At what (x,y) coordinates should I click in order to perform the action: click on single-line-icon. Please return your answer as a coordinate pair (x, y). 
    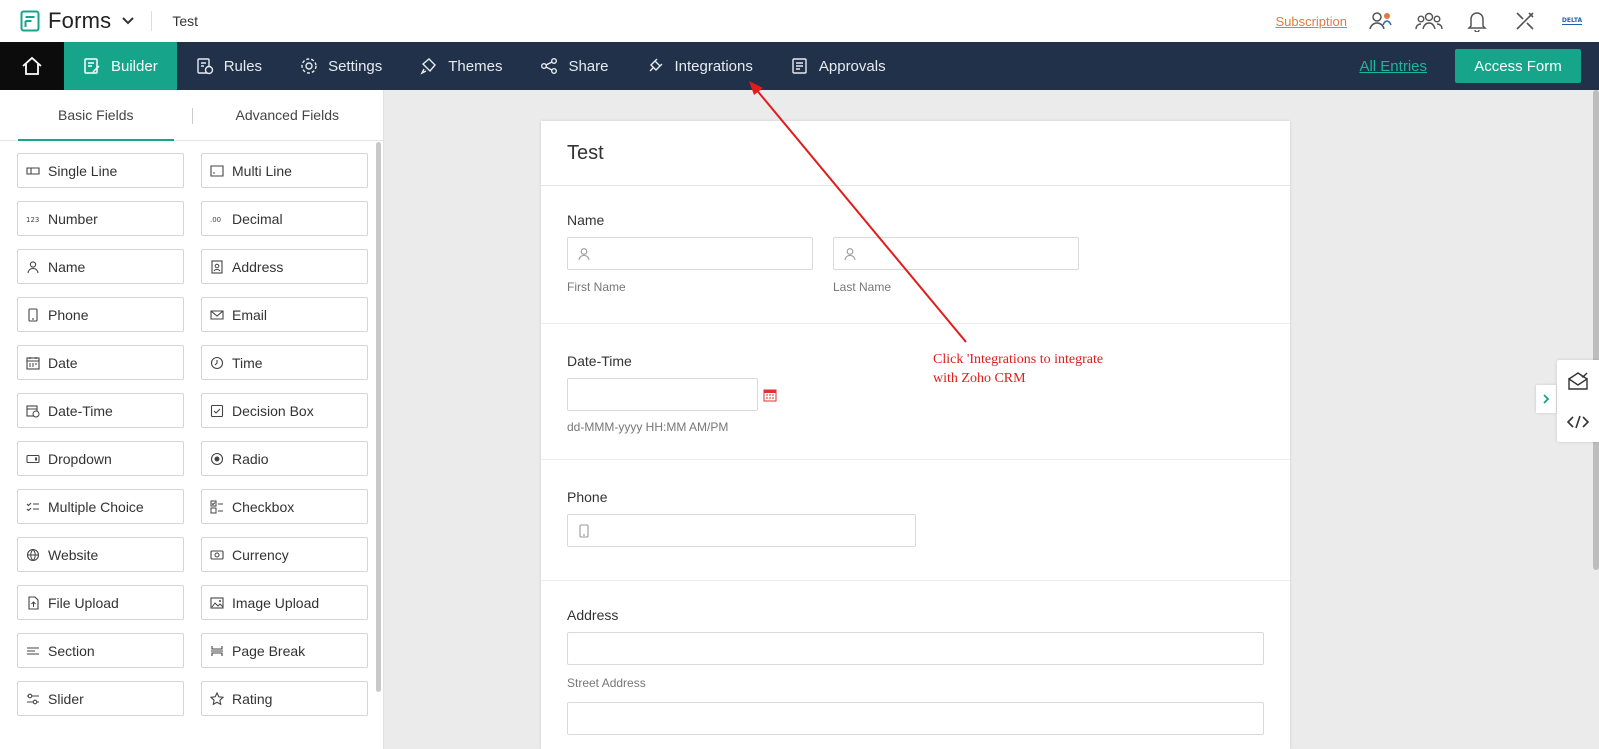
    Looking at the image, I should click on (33, 171).